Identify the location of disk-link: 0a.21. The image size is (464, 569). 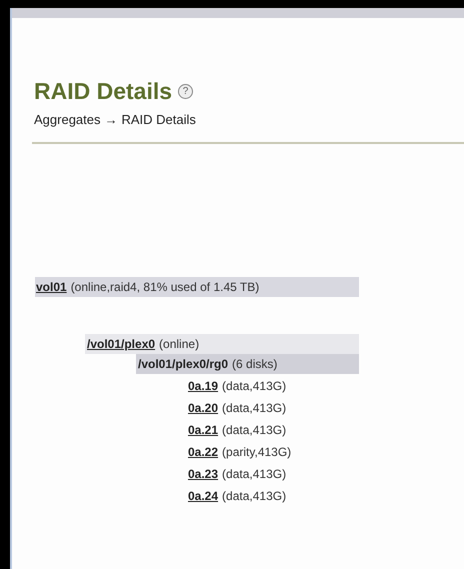
(203, 429).